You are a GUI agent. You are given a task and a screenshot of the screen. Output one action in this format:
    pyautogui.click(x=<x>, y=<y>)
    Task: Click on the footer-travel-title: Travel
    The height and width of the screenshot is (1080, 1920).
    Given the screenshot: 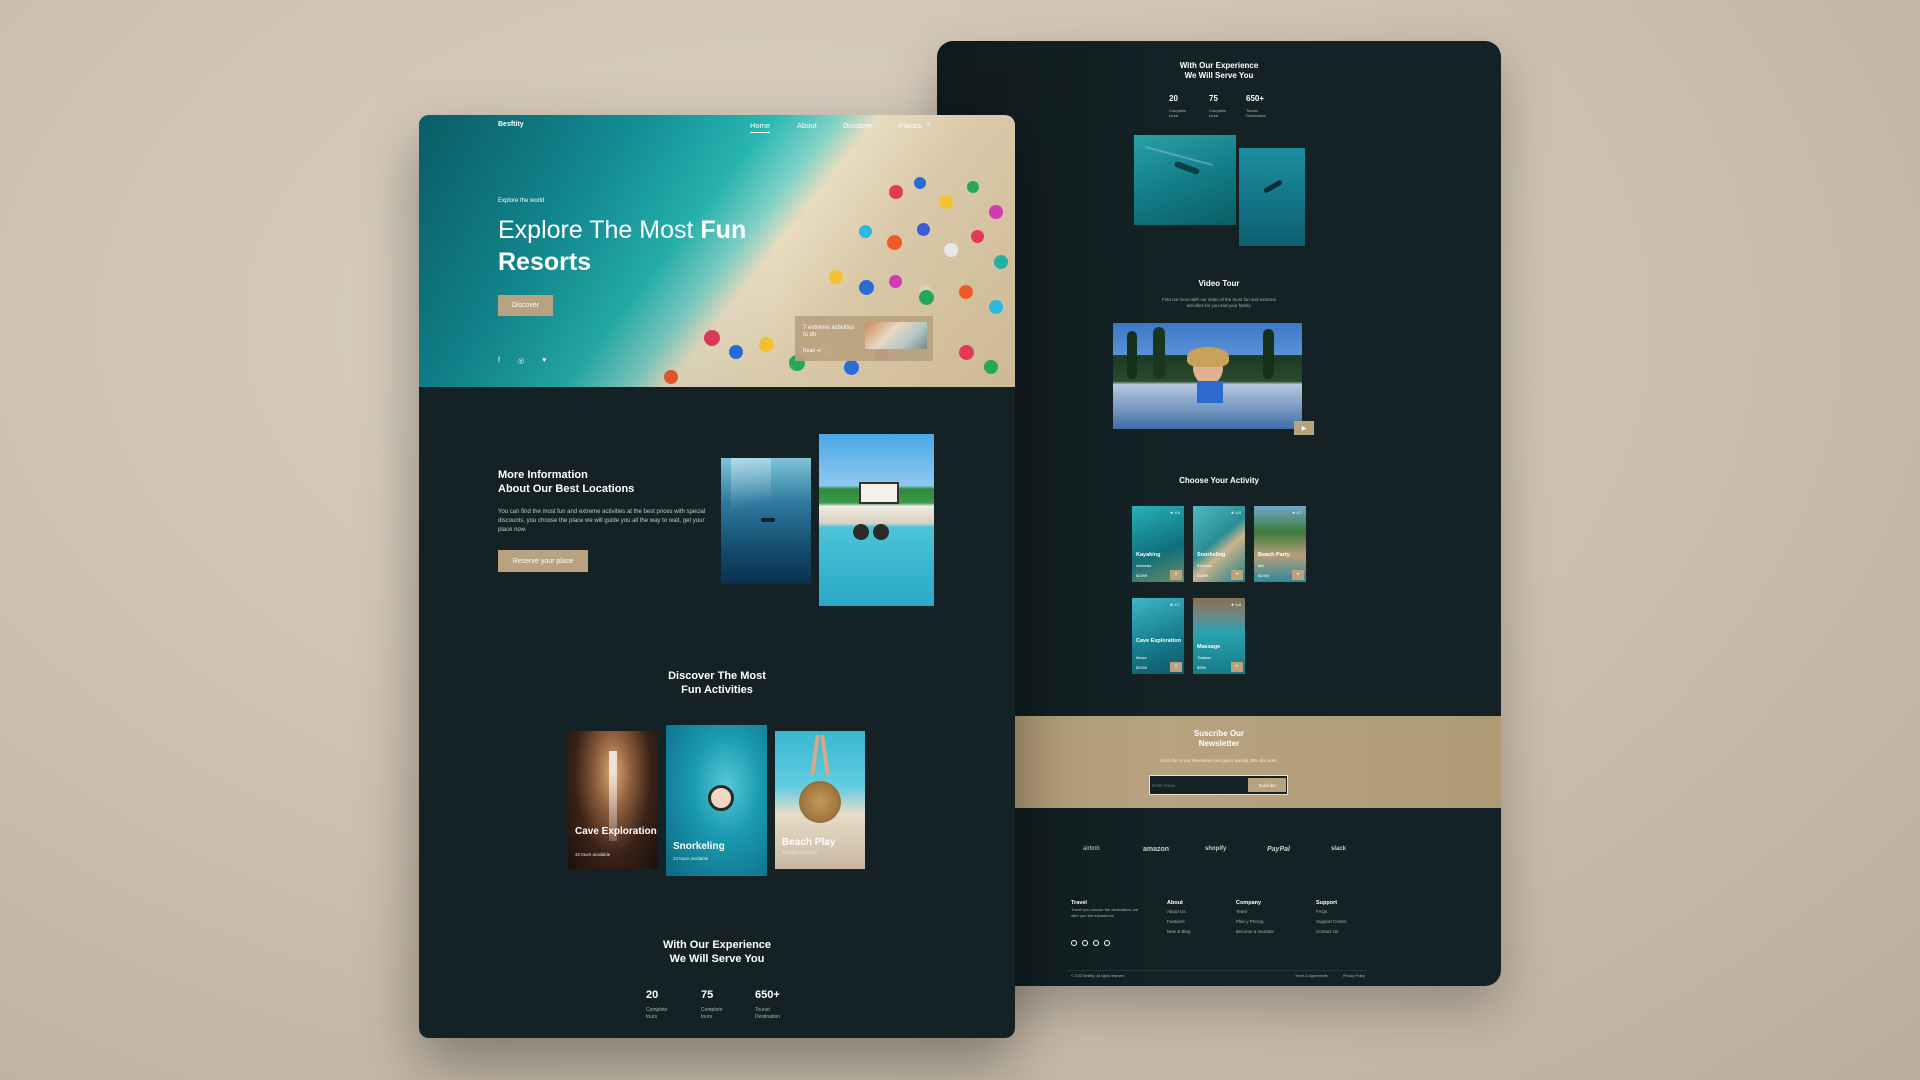 What is the action you would take?
    pyautogui.click(x=1079, y=903)
    